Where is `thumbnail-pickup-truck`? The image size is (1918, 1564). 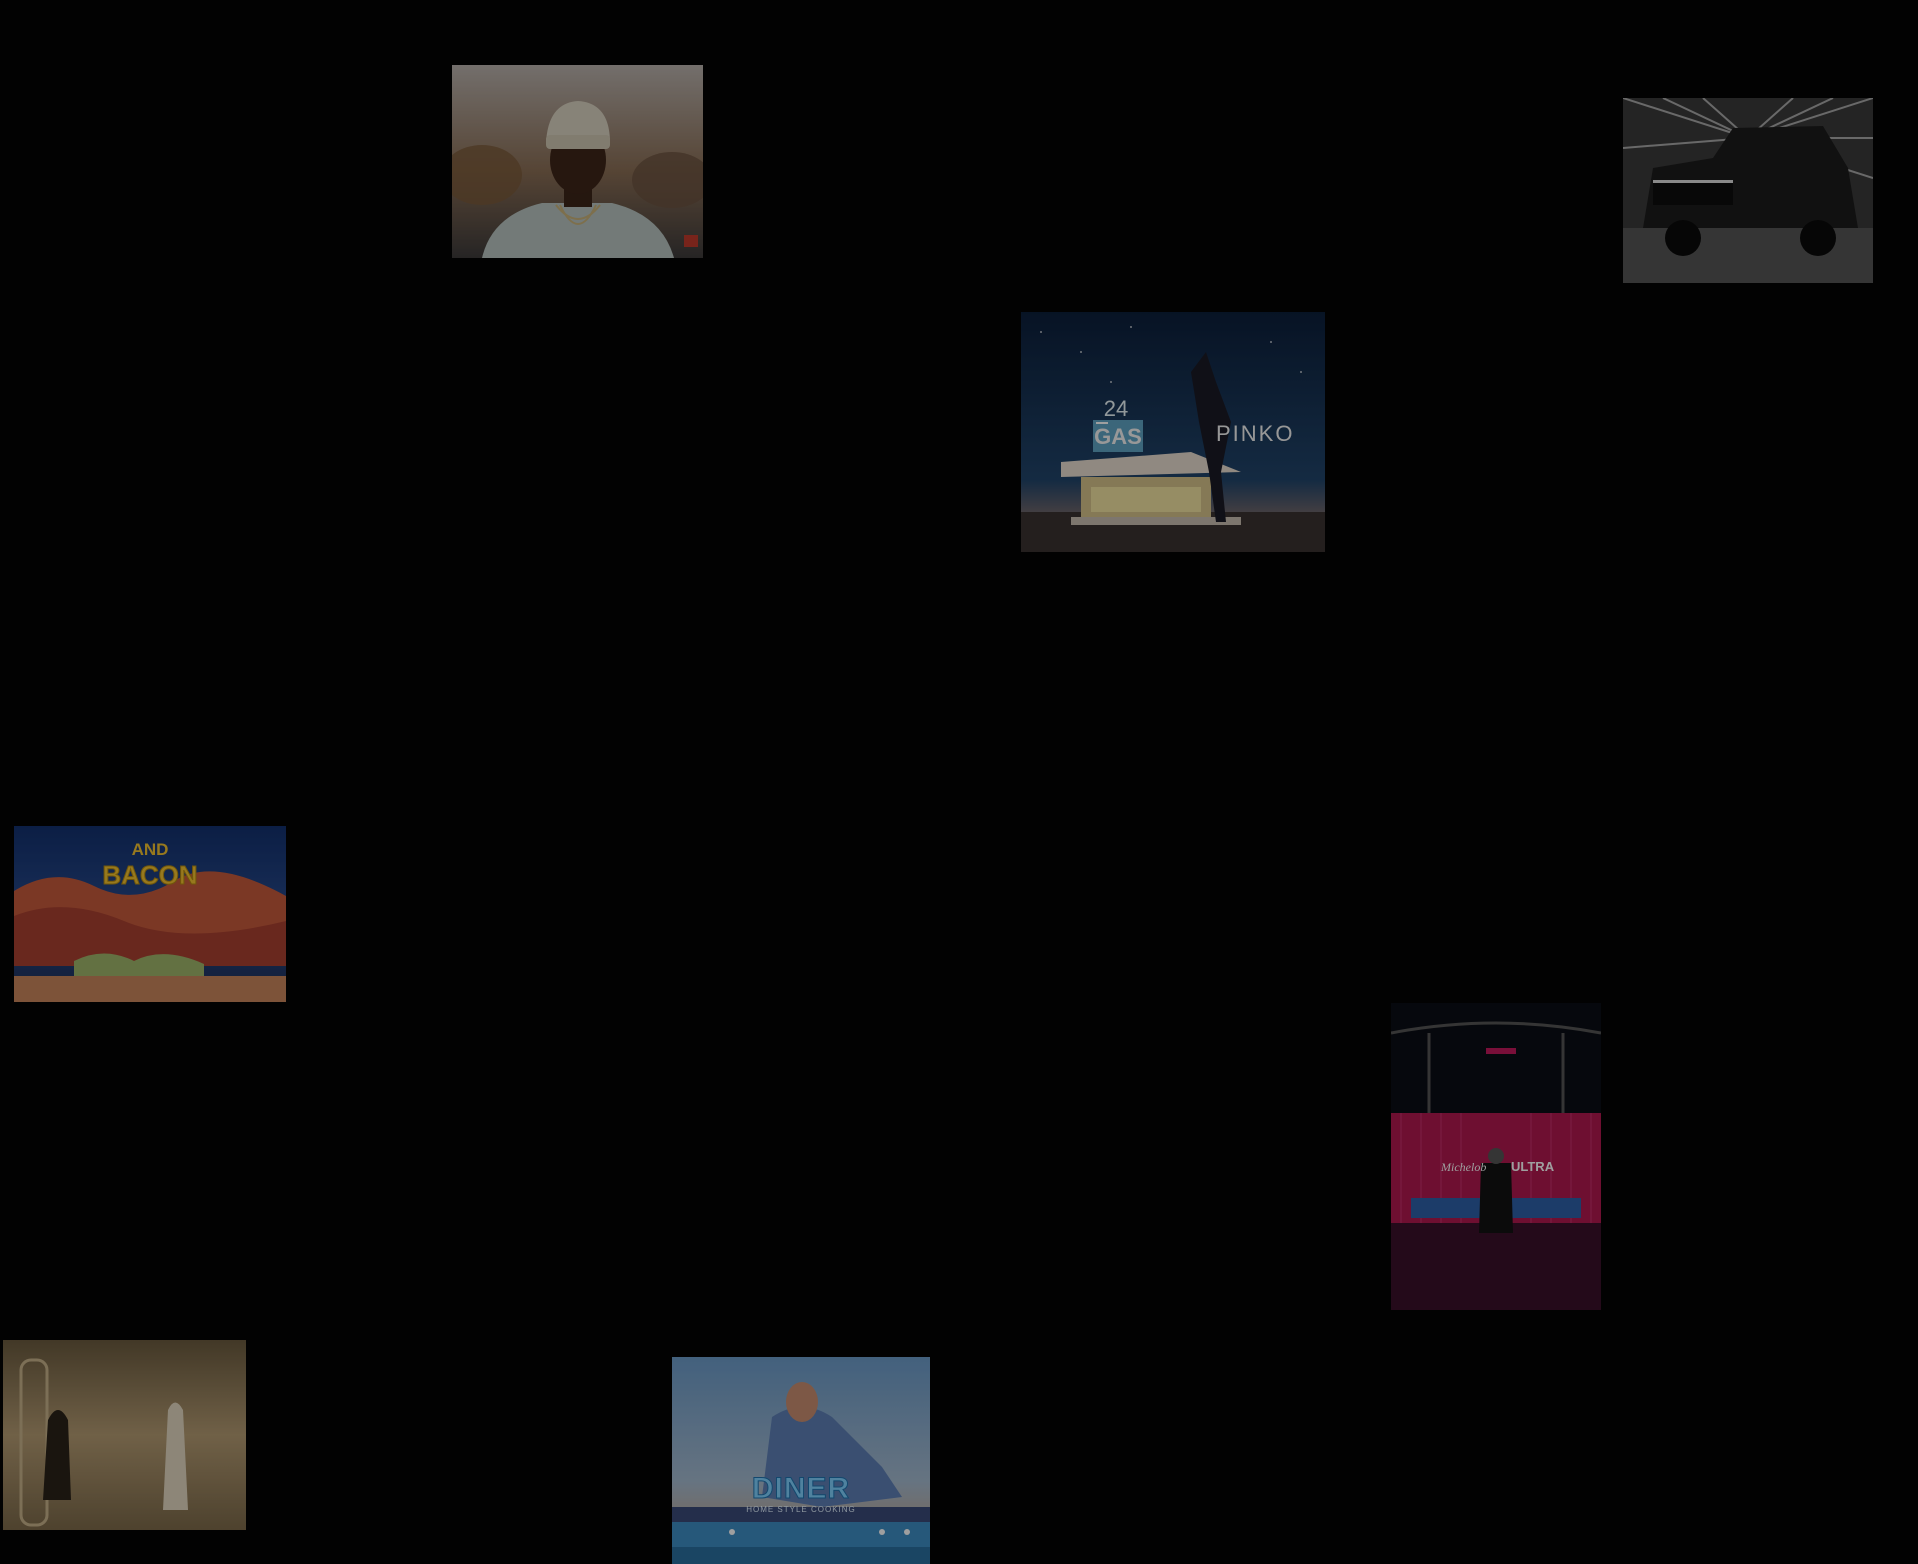 thumbnail-pickup-truck is located at coordinates (1748, 190).